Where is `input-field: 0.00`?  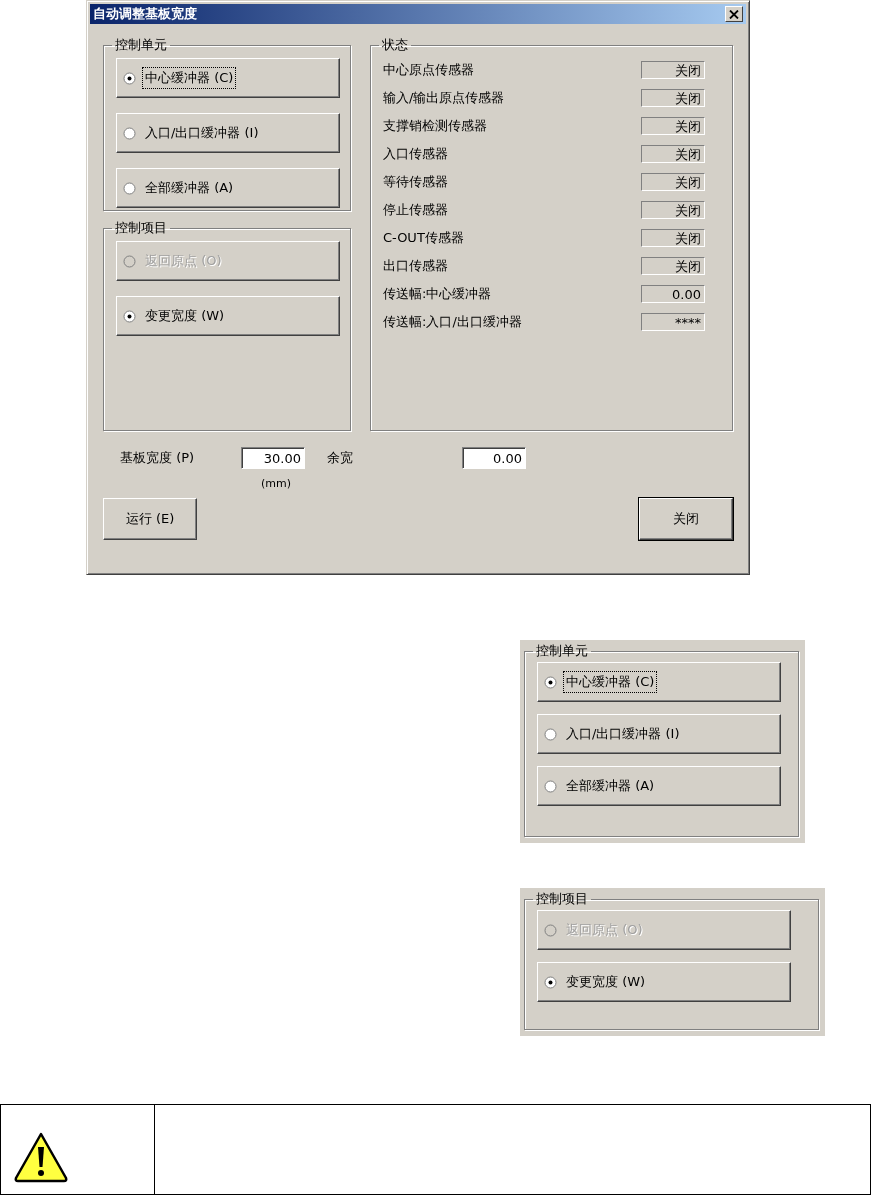
input-field: 0.00 is located at coordinates (494, 458).